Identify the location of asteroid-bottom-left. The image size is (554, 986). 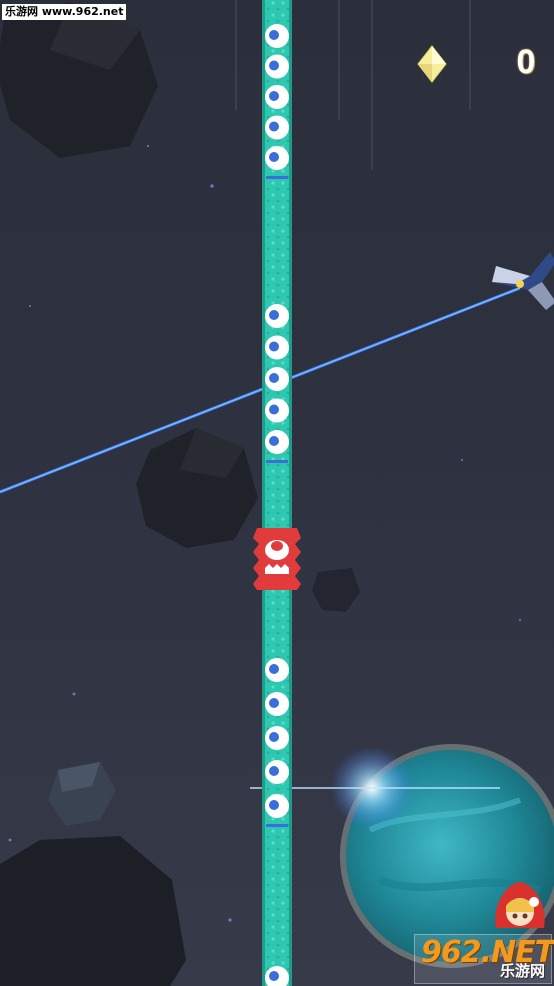
(93, 911).